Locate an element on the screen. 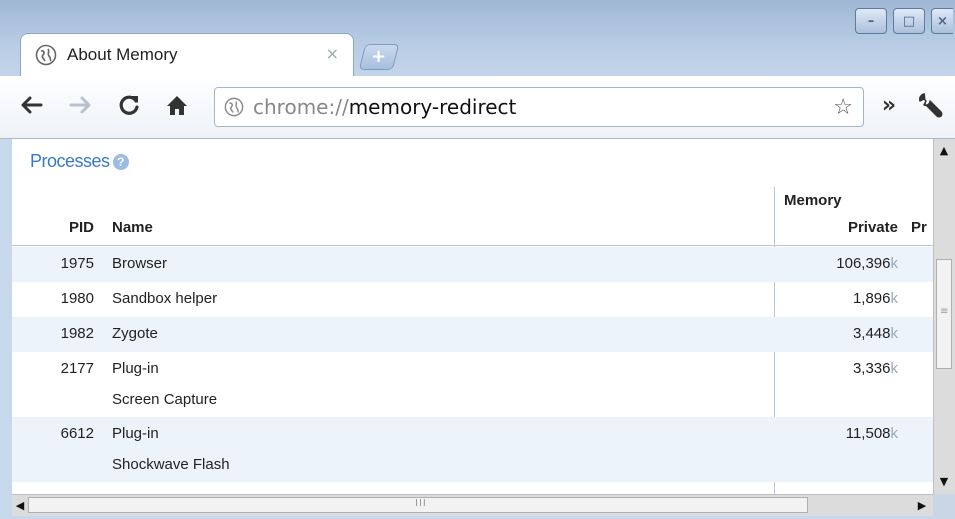  proportional-header: Pr is located at coordinates (919, 227).